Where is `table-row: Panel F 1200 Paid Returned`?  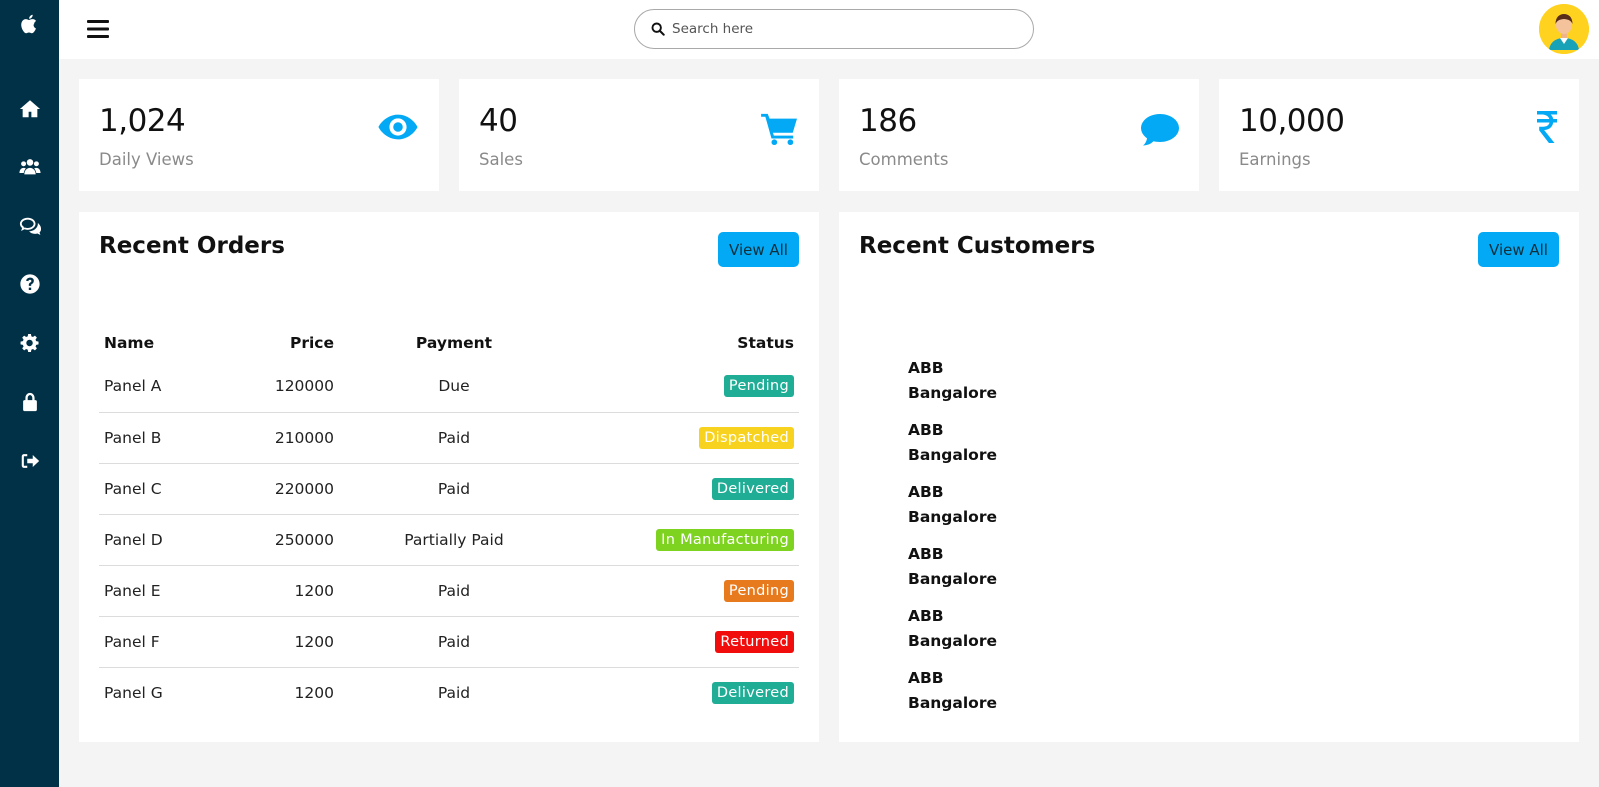 table-row: Panel F 1200 Paid Returned is located at coordinates (449, 642).